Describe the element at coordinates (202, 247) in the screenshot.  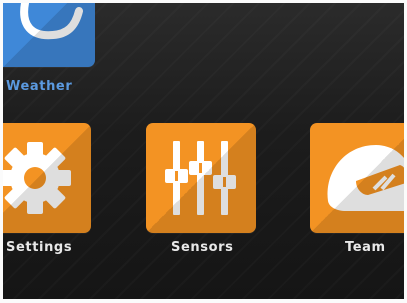
I see `app-label-sensors: Sensors` at that location.